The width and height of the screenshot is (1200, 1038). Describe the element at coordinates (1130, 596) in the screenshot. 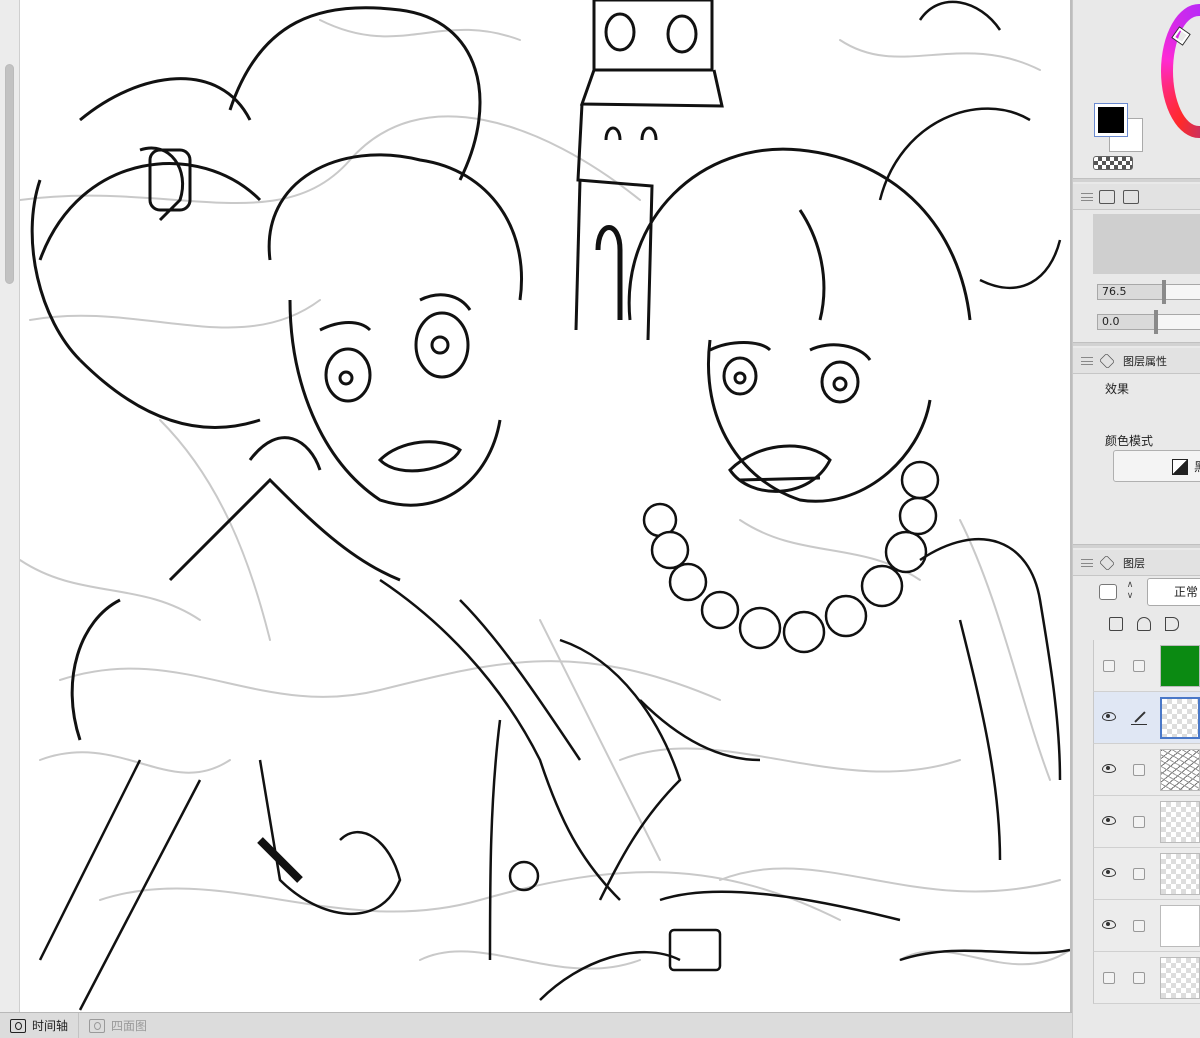

I see `stepper-down-icon: ∨` at that location.